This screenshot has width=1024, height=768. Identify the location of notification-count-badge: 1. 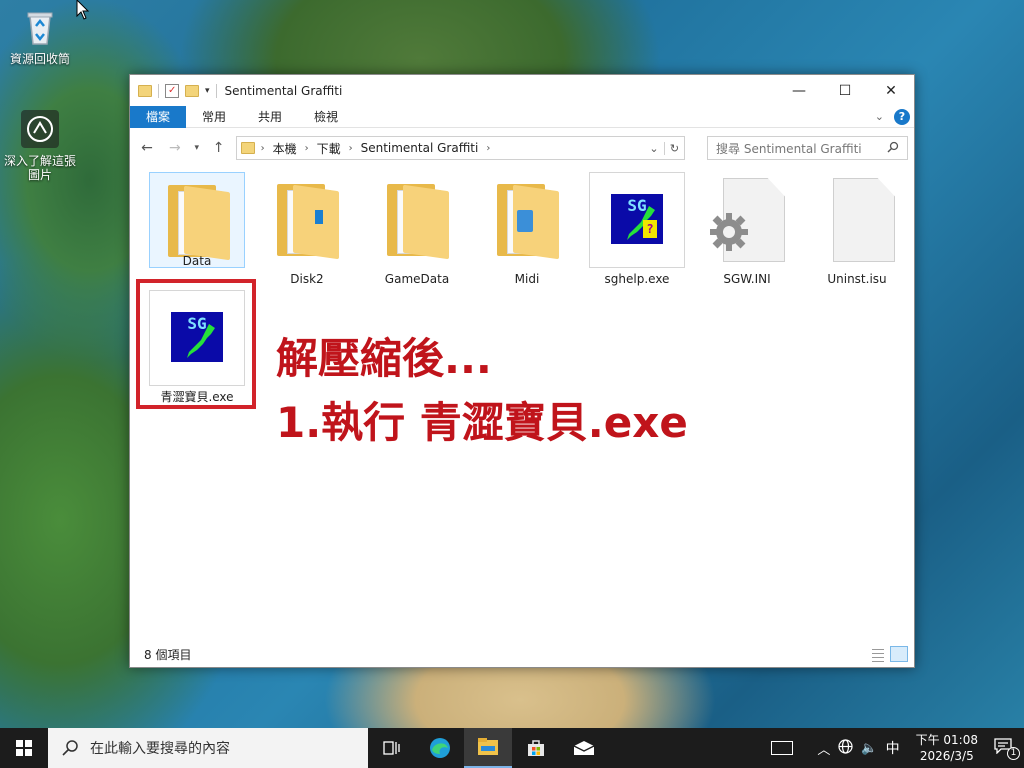
(1013, 753).